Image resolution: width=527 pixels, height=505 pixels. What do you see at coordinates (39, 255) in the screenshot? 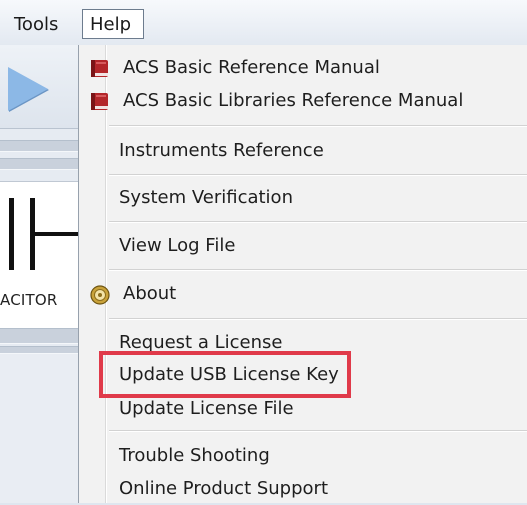
I see `schematic-canvas: ACITOR` at bounding box center [39, 255].